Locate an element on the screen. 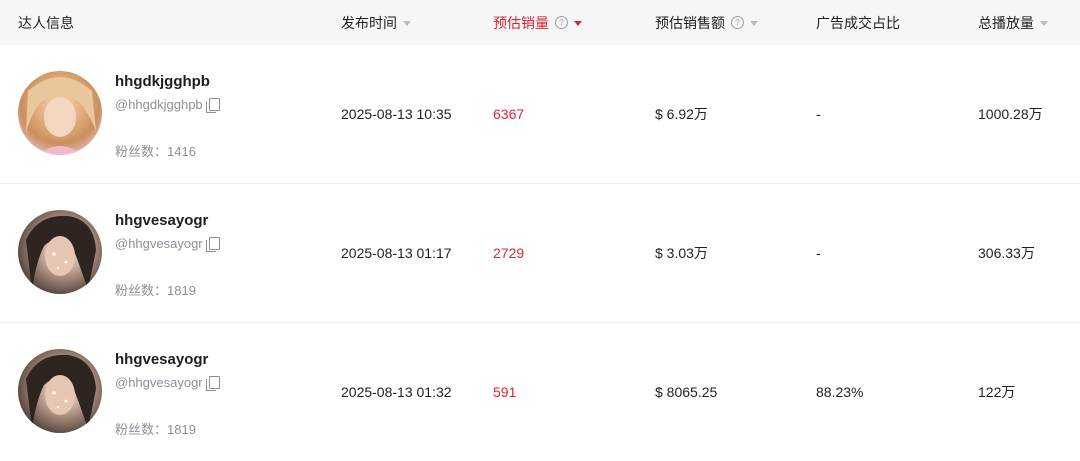 This screenshot has width=1080, height=461. col-total-views: 总播放量 is located at coordinates (1013, 22).